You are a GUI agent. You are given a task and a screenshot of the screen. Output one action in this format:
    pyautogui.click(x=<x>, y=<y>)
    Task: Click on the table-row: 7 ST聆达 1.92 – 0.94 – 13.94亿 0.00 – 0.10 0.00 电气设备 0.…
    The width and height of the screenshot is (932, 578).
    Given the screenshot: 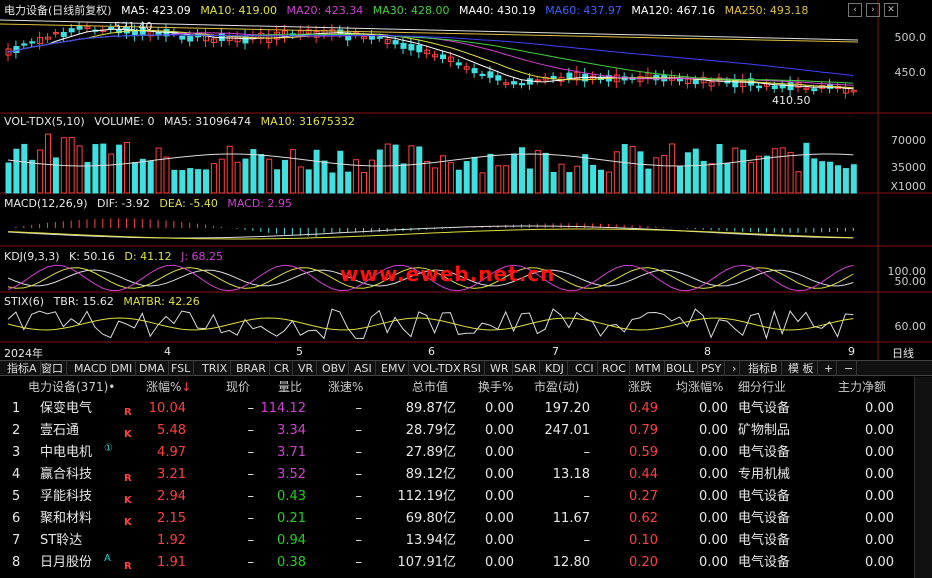 What is the action you would take?
    pyautogui.click(x=456, y=541)
    